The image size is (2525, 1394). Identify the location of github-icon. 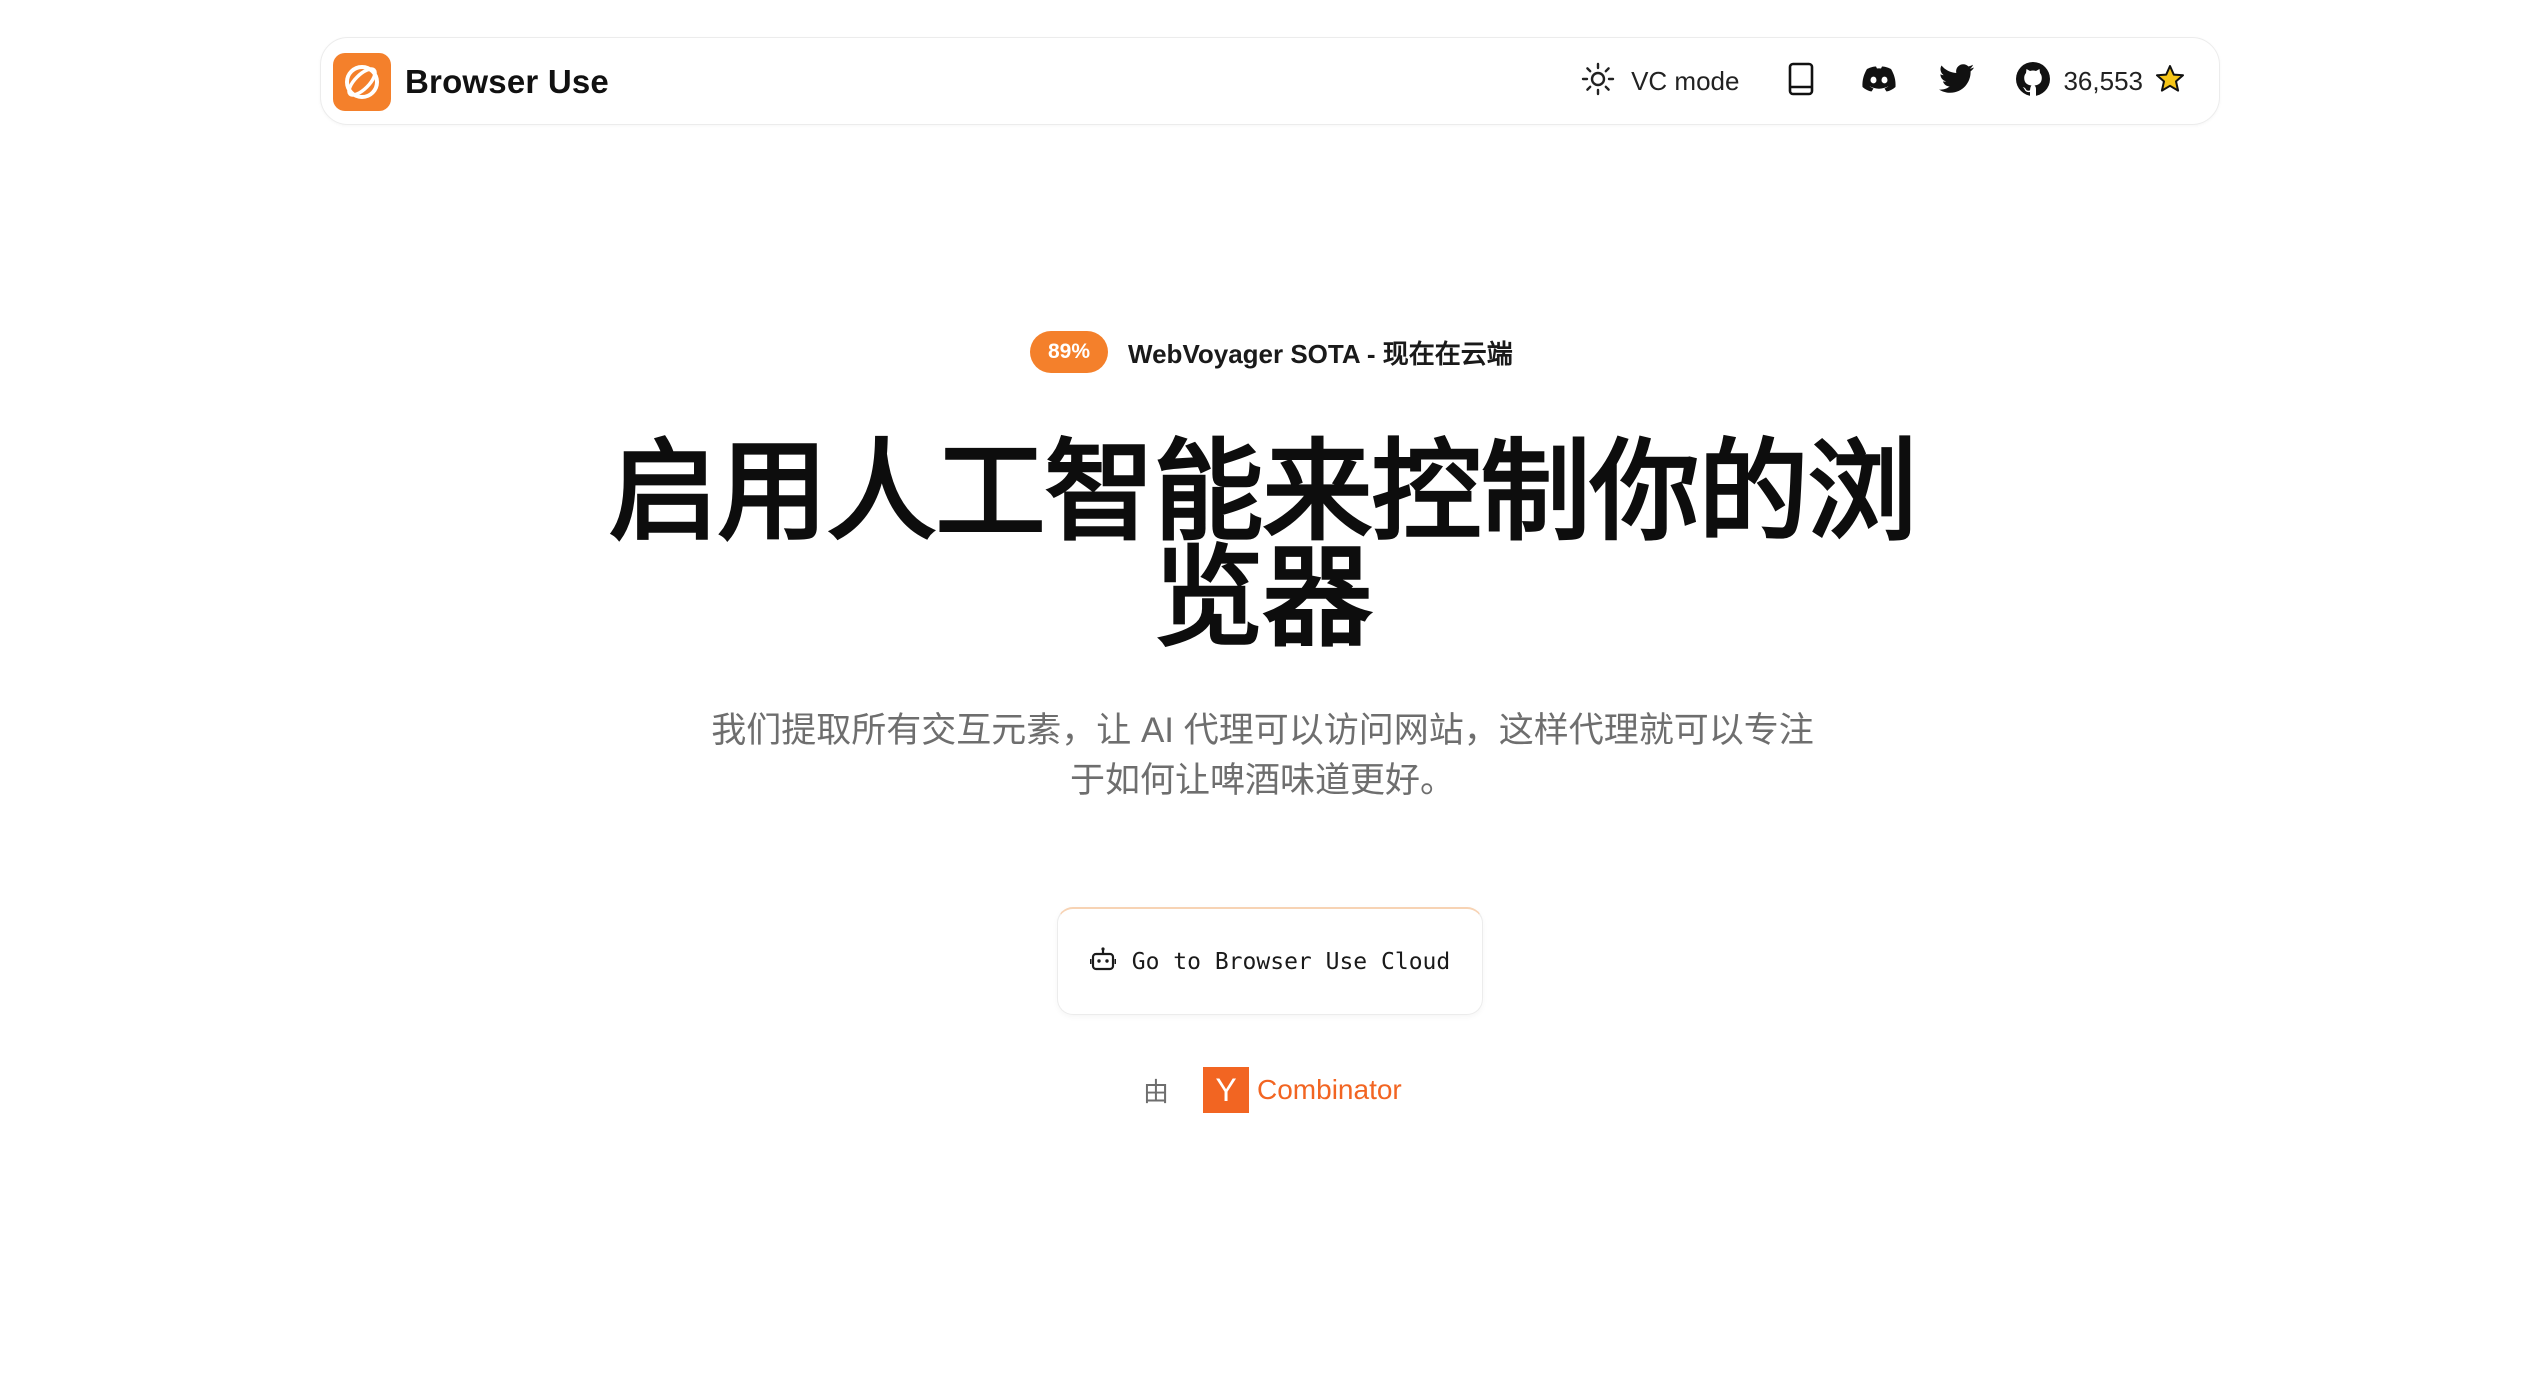
(2033, 81).